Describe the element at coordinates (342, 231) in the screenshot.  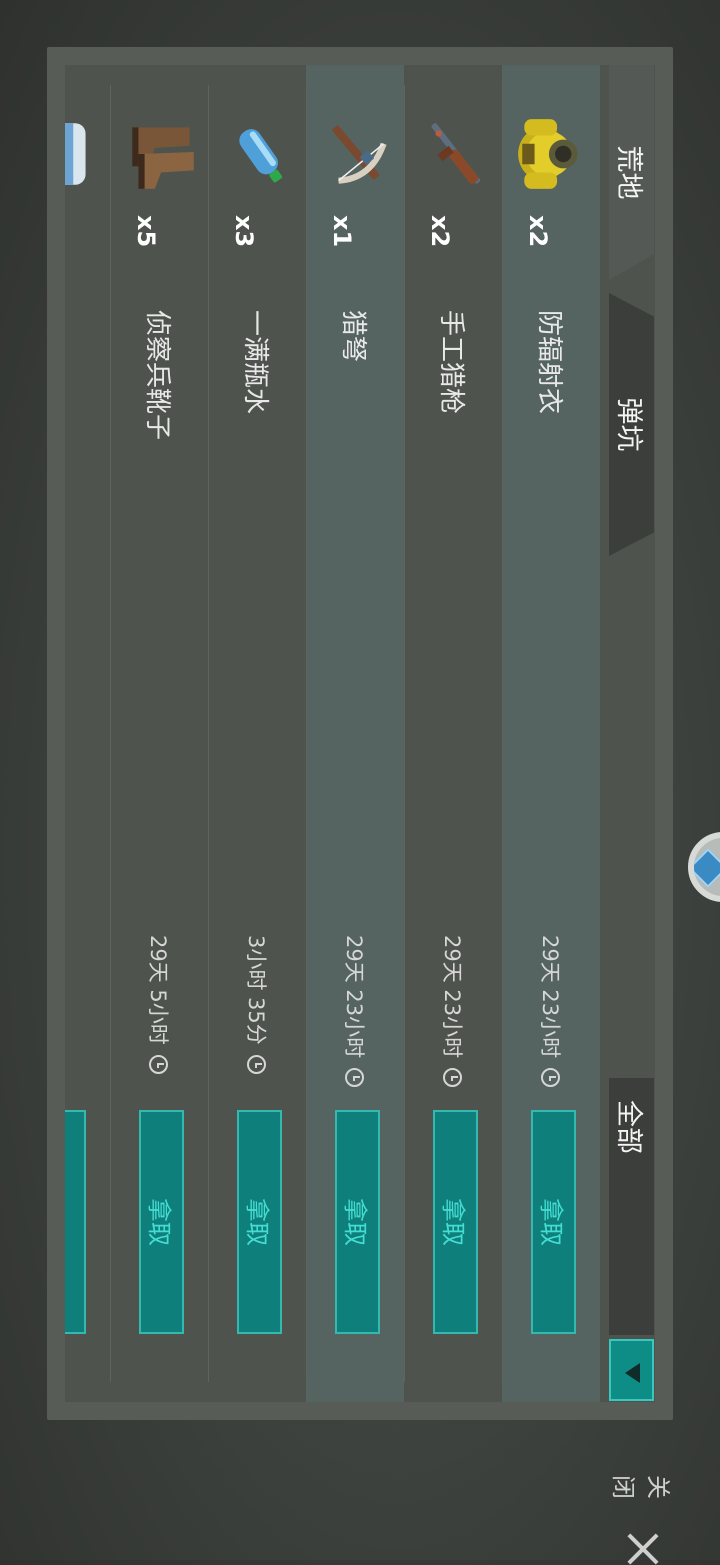
I see `item-quantity: x1` at that location.